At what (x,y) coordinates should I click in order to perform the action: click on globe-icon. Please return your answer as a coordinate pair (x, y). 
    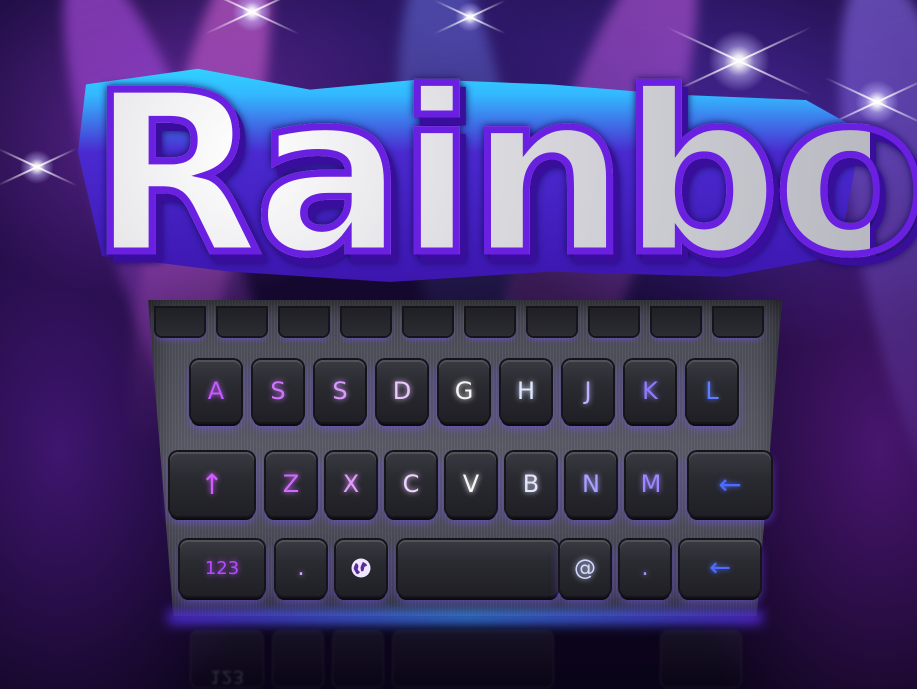
    Looking at the image, I should click on (361, 568).